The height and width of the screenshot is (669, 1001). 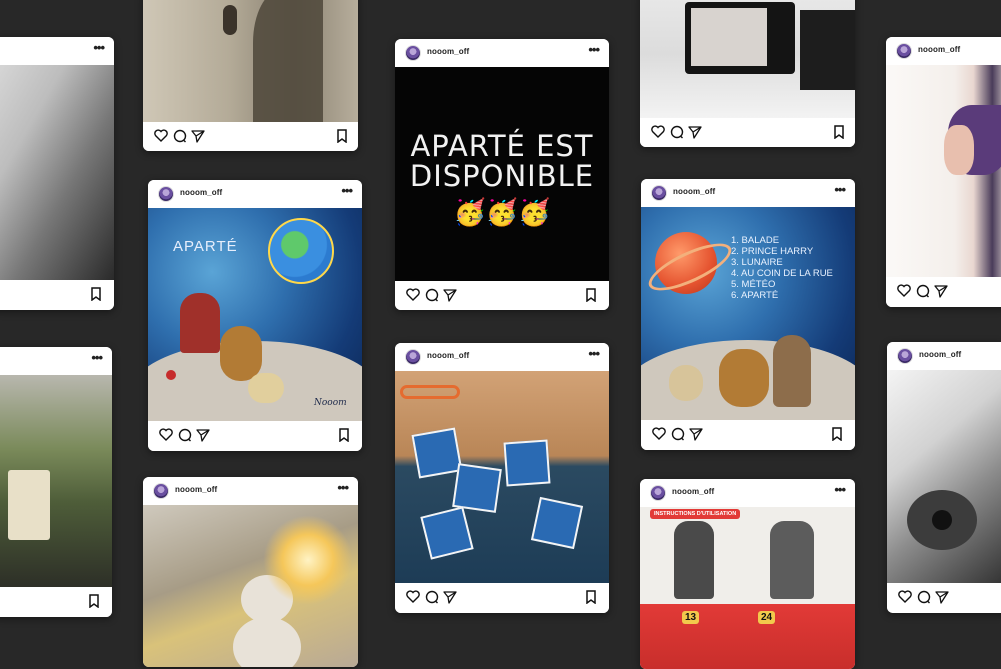 What do you see at coordinates (56, 361) in the screenshot?
I see `post-header: •••` at bounding box center [56, 361].